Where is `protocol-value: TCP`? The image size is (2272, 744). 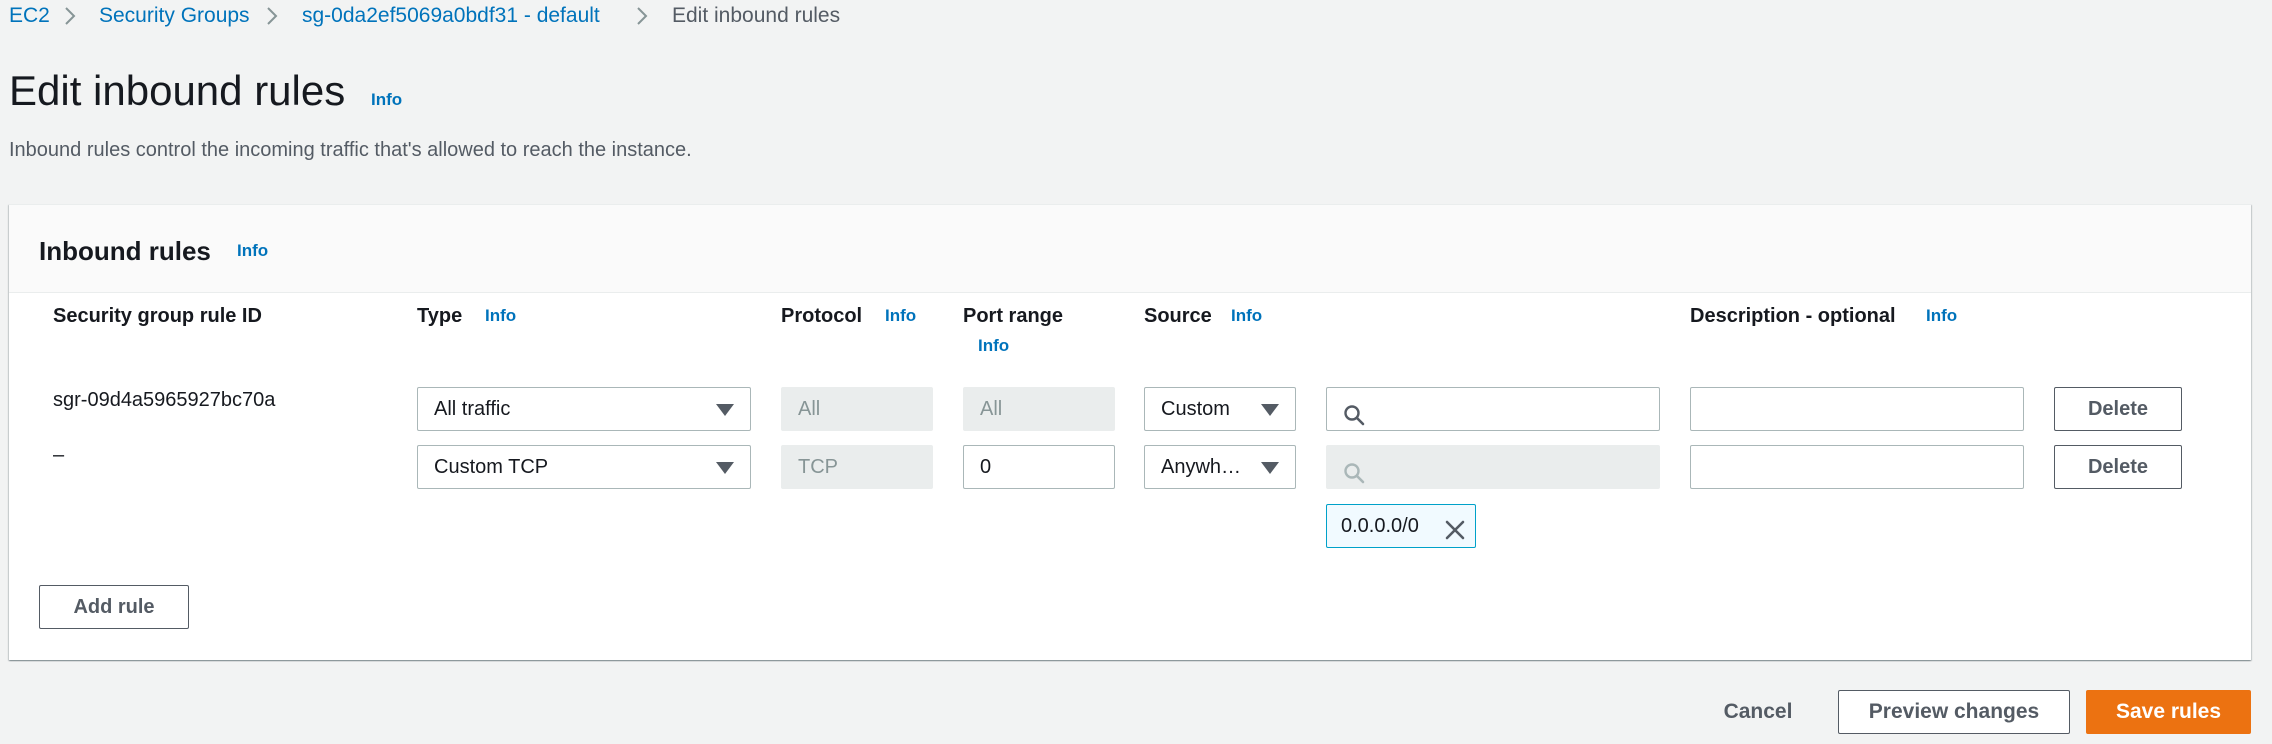
protocol-value: TCP is located at coordinates (818, 467).